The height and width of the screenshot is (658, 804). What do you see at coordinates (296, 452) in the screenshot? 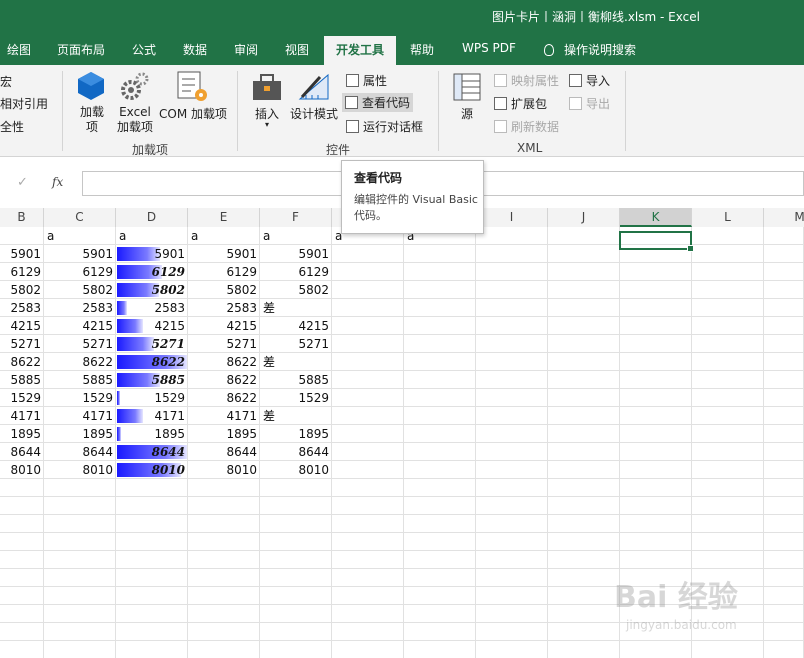
I see `cell-f: 8644` at bounding box center [296, 452].